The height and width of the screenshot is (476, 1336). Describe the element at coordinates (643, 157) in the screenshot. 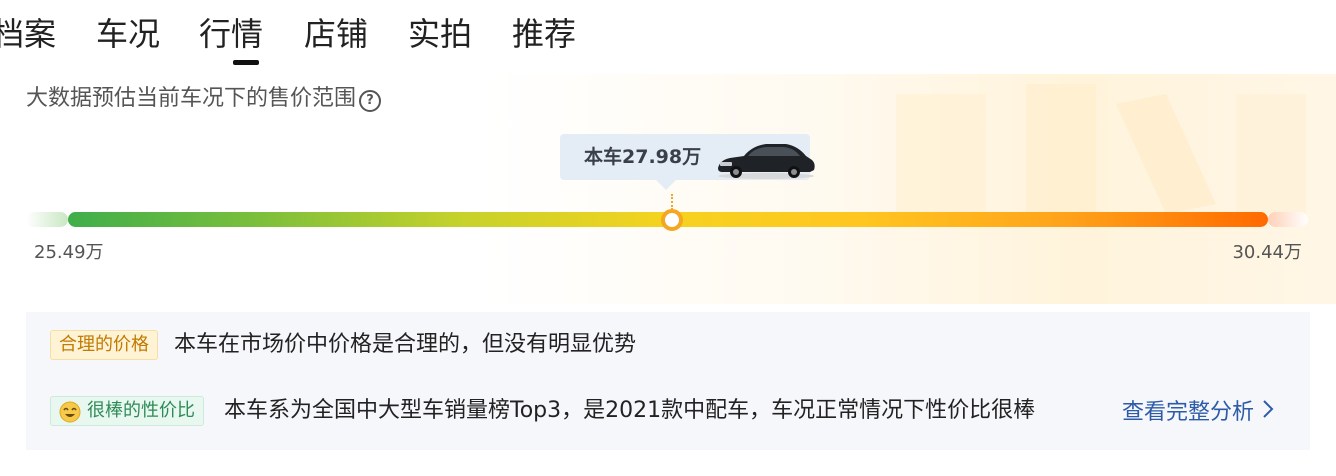

I see `current-price-label: 本车27.98万` at that location.